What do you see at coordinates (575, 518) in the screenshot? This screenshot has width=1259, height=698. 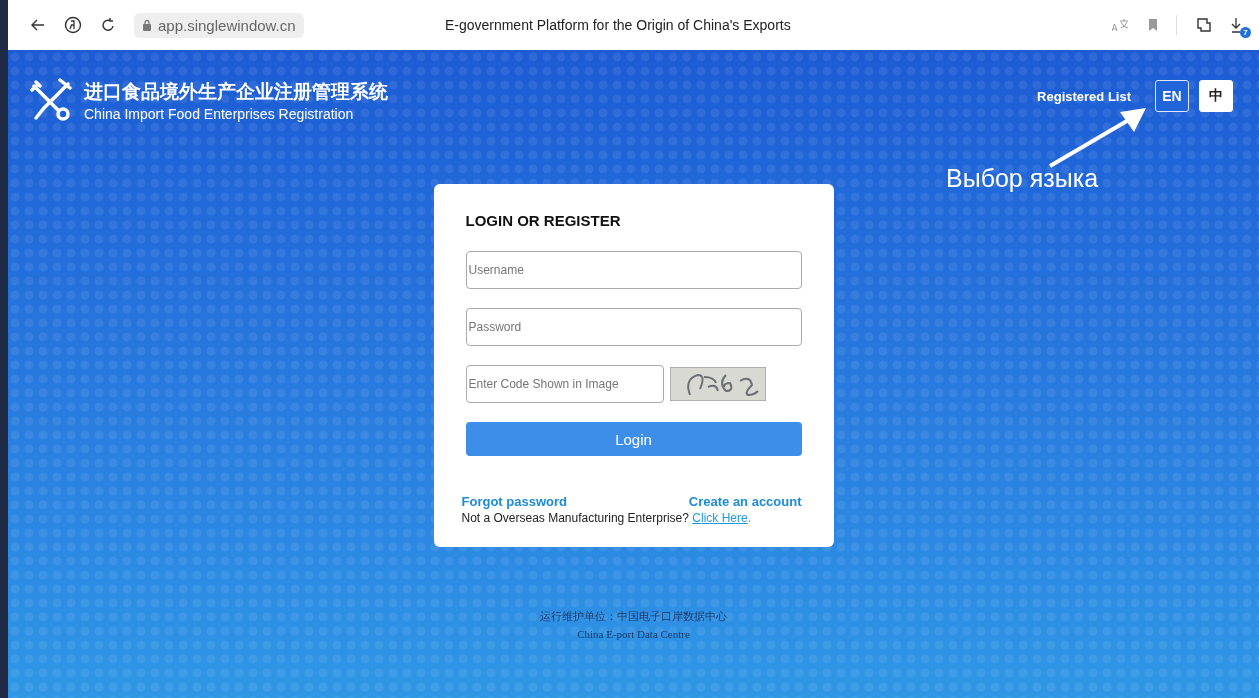 I see `notice-text: Not a Overseas Manufacturing Enterprise?` at bounding box center [575, 518].